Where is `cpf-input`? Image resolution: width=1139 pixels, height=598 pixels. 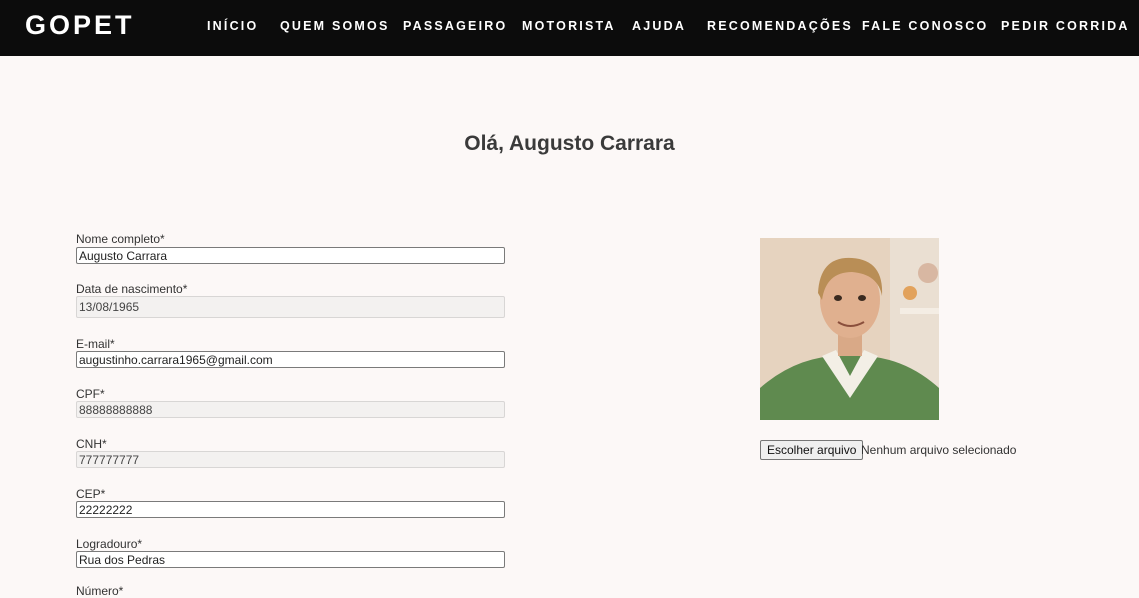
cpf-input is located at coordinates (290, 409).